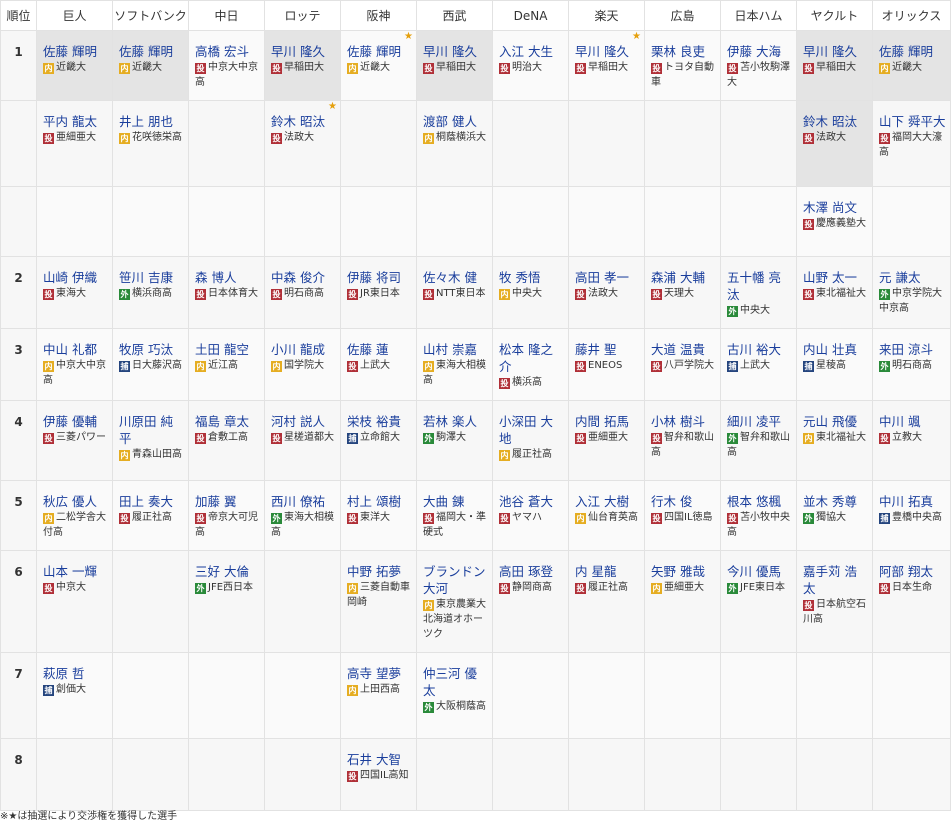 Image resolution: width=952 pixels, height=822 pixels. I want to click on player-name-link: 木澤 尚文, so click(835, 207).